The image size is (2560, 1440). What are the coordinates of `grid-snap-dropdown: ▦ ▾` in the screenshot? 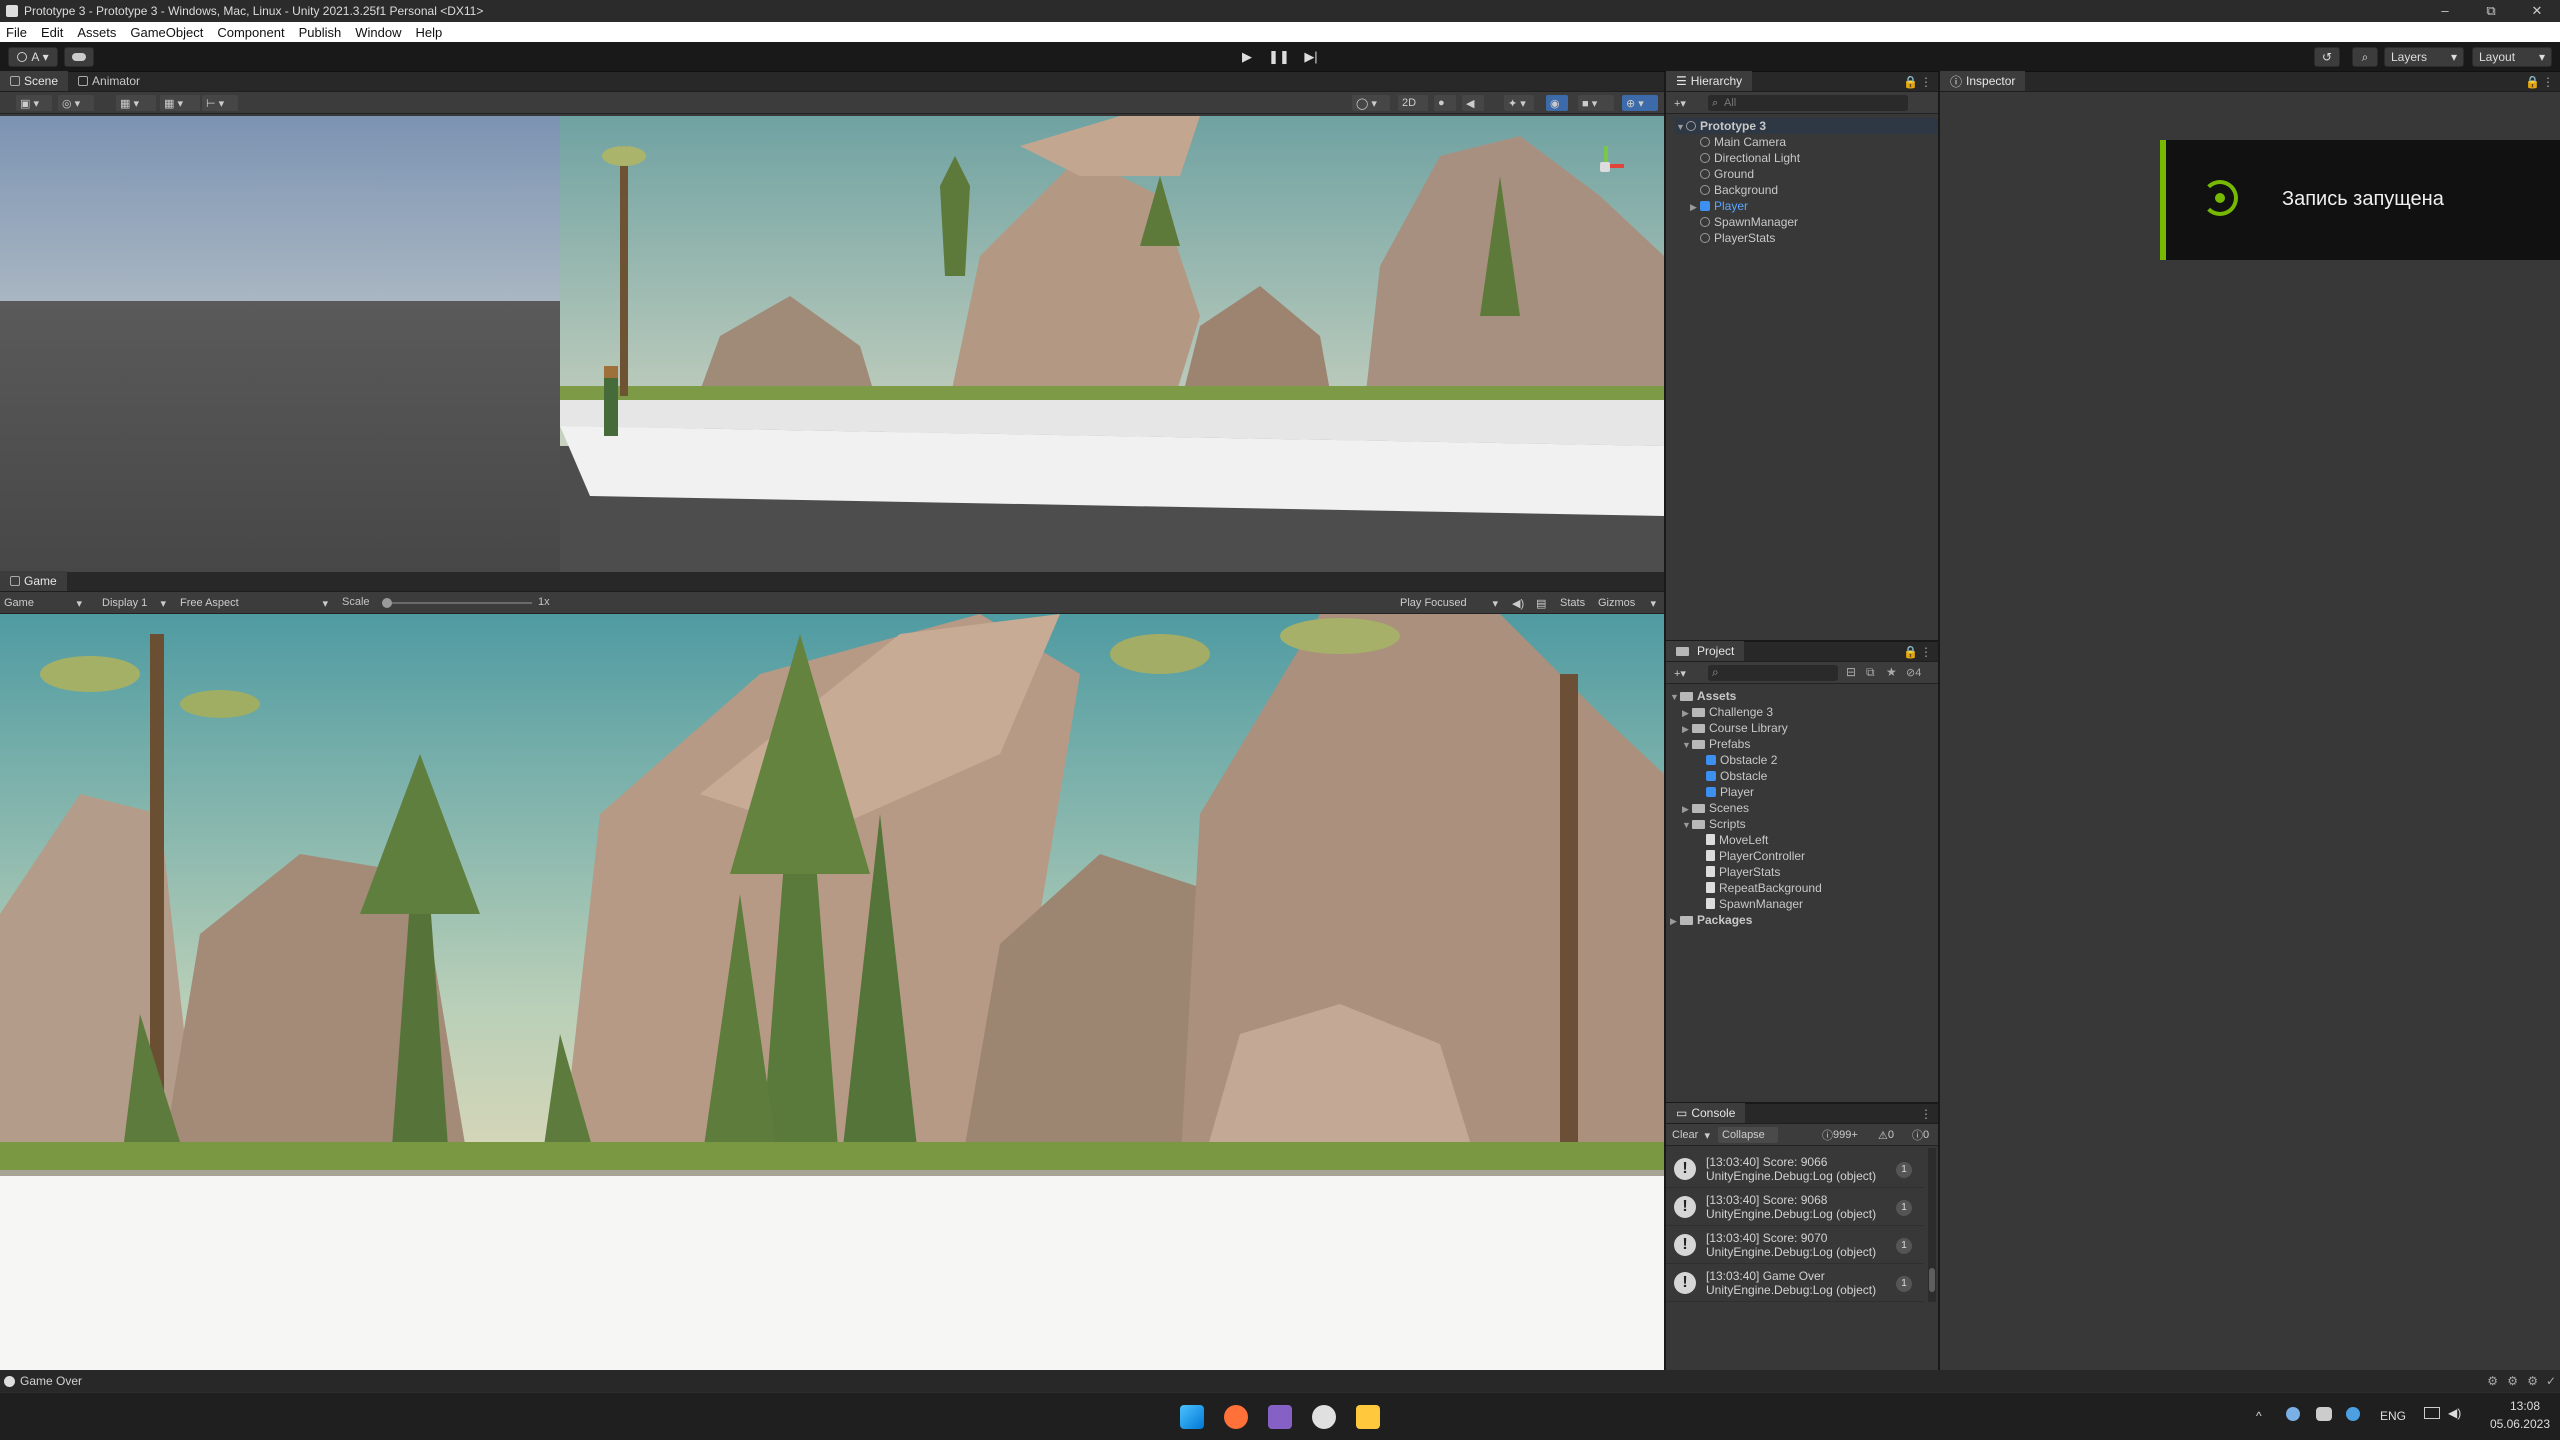 It's located at (136, 103).